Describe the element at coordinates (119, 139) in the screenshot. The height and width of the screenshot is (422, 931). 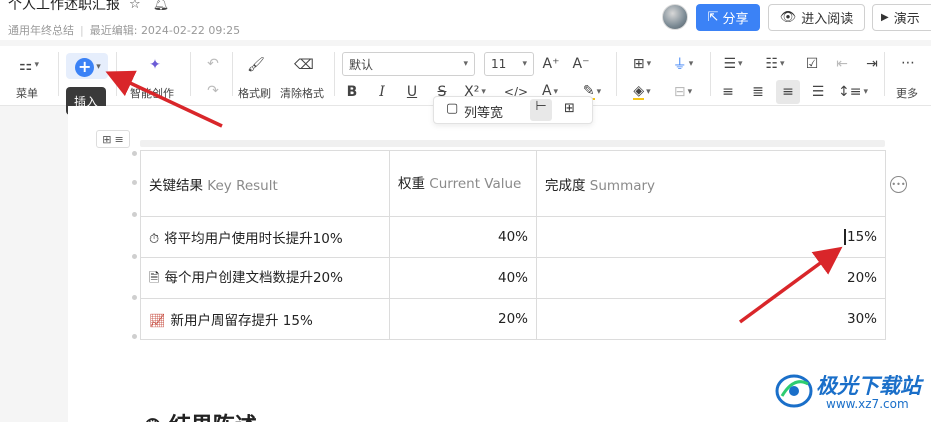
I see `menu-lines-icon: ≡` at that location.